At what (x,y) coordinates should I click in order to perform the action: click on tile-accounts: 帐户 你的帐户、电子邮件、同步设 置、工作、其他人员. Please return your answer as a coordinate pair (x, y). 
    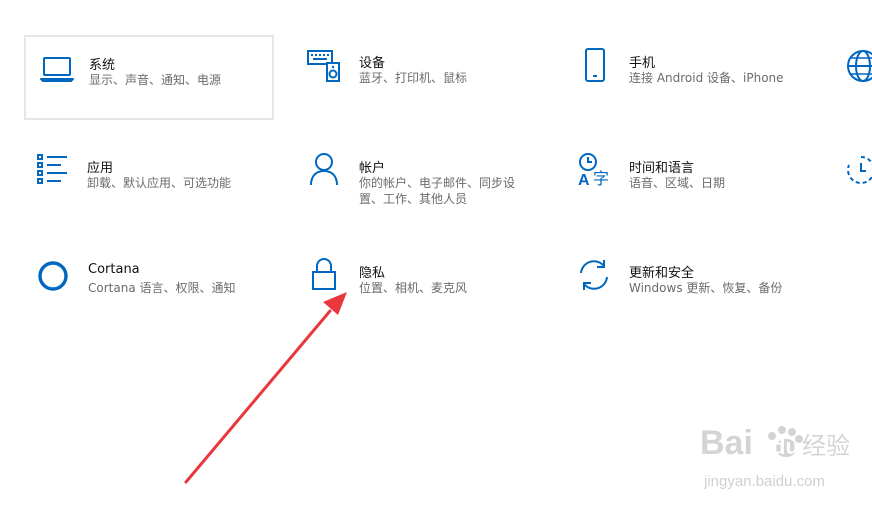
    Looking at the image, I should click on (418, 185).